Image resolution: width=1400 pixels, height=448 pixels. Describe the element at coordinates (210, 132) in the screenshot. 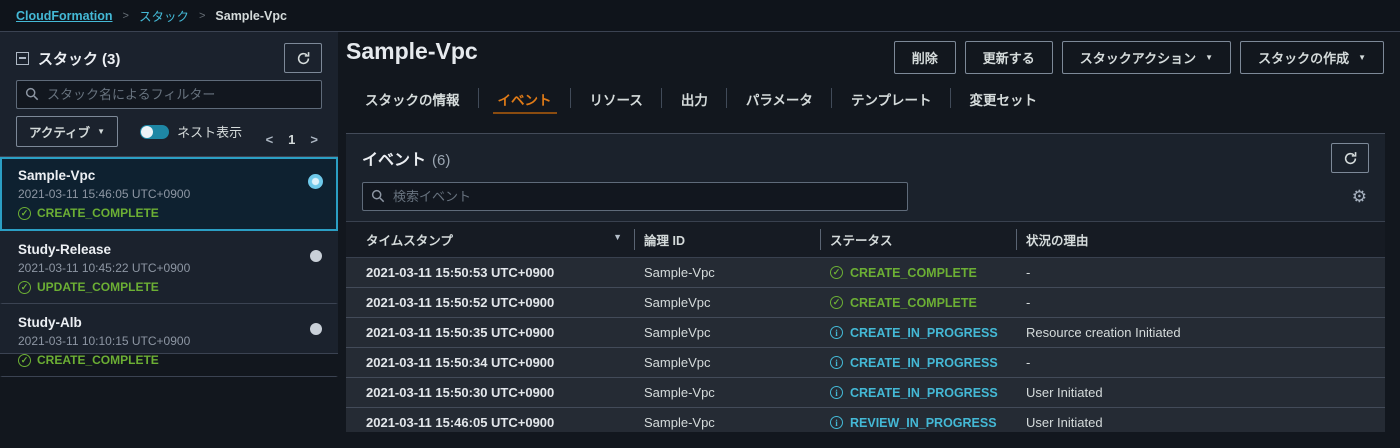

I see `nested-view-label: ネスト表示` at that location.